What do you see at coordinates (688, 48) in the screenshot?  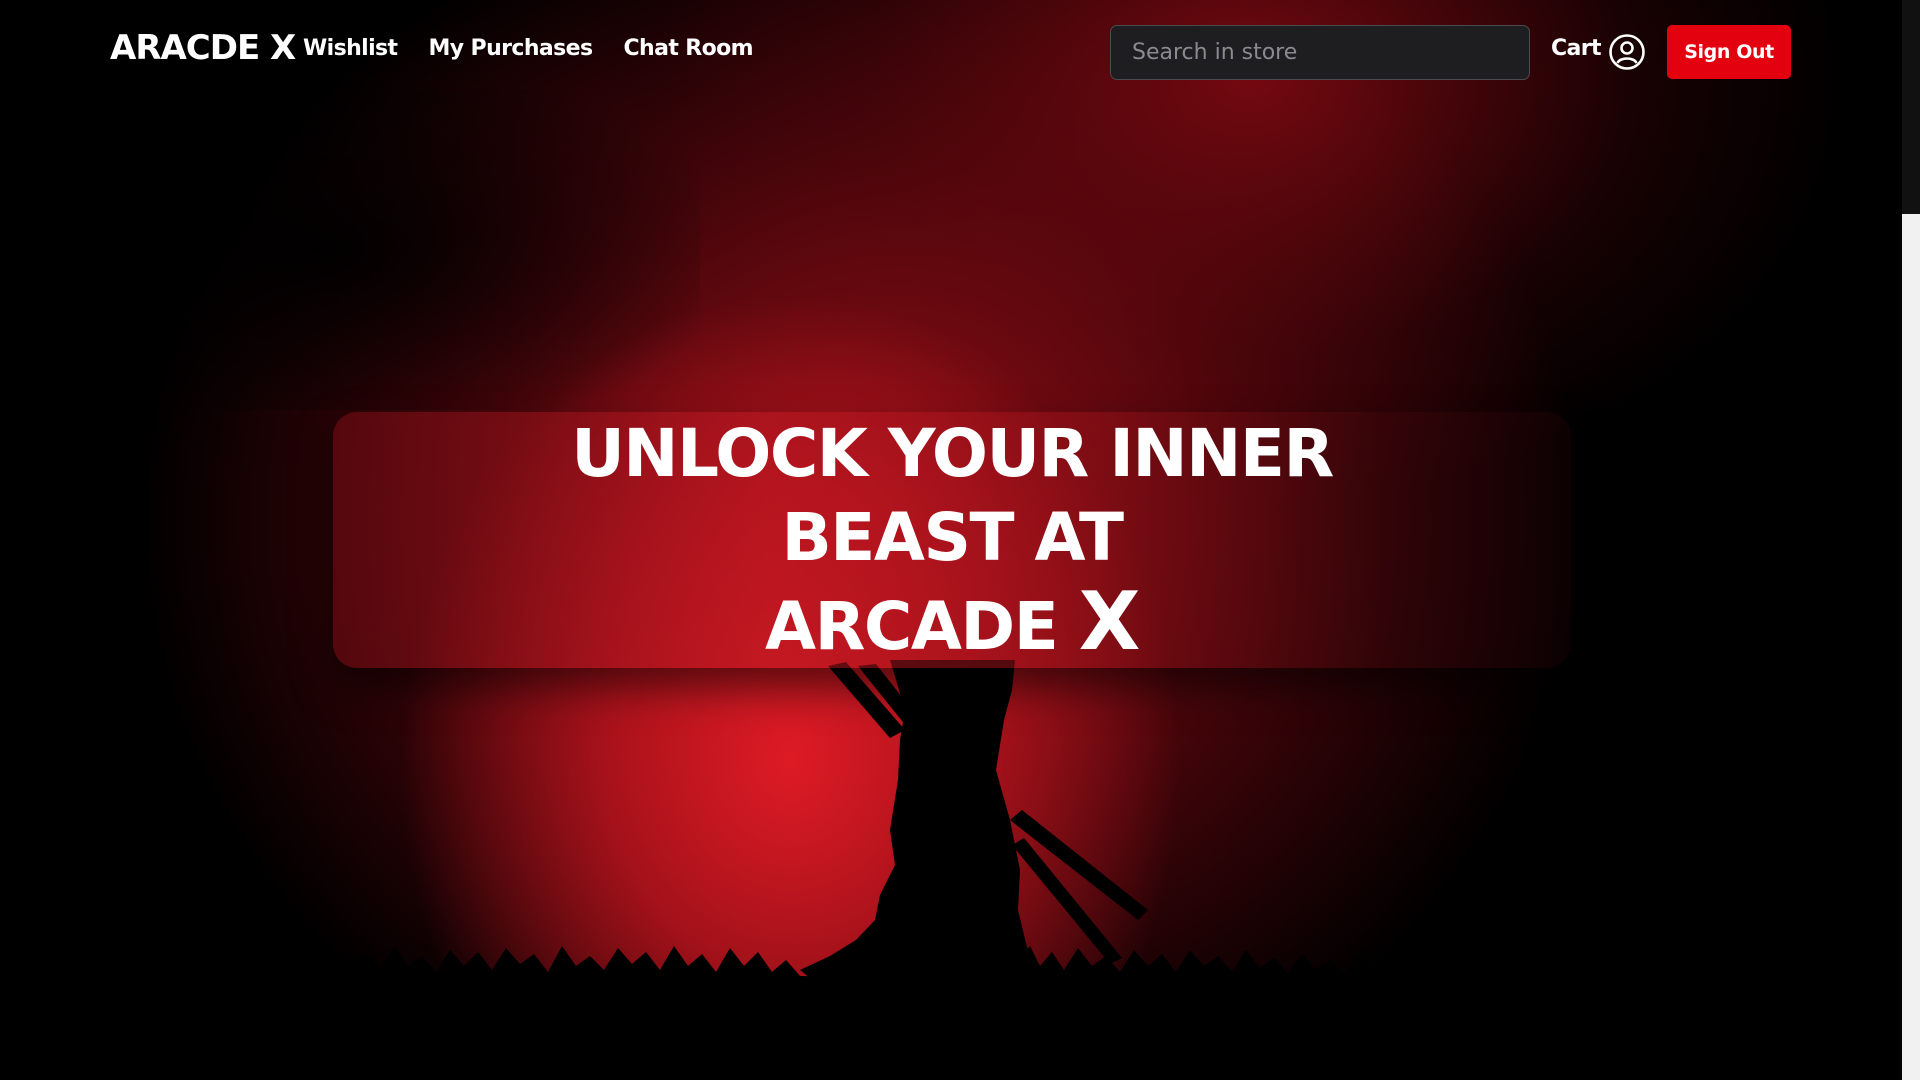 I see `nav-link-chat-room: Chat Room` at bounding box center [688, 48].